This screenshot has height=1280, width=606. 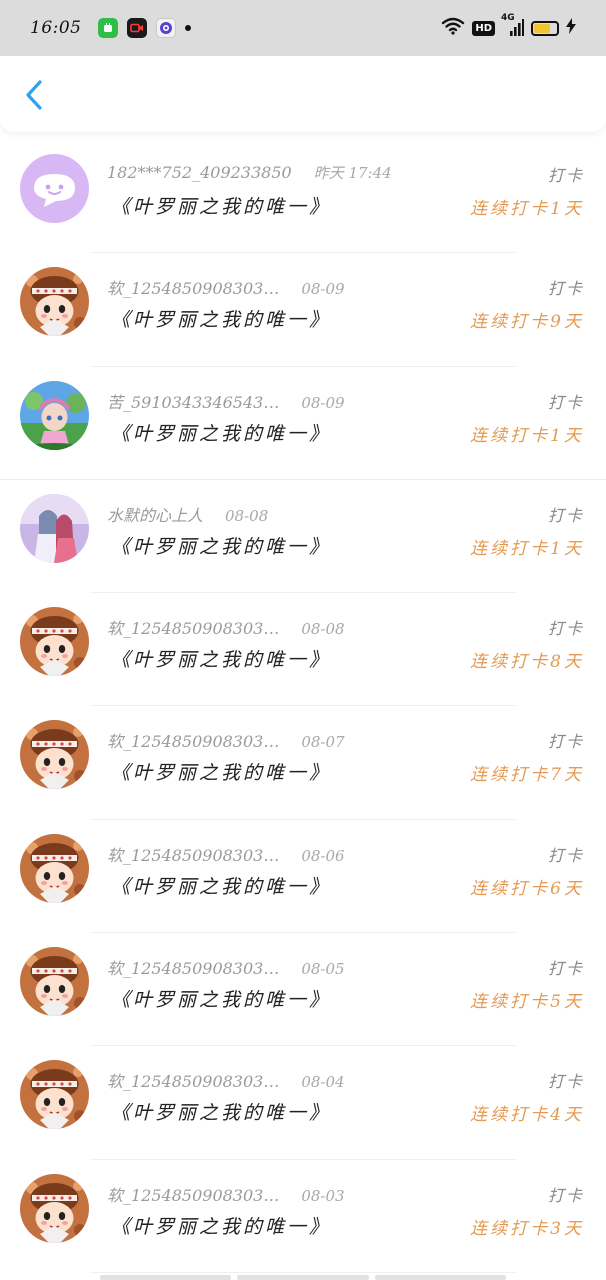 What do you see at coordinates (303, 1277) in the screenshot?
I see `home-indicator` at bounding box center [303, 1277].